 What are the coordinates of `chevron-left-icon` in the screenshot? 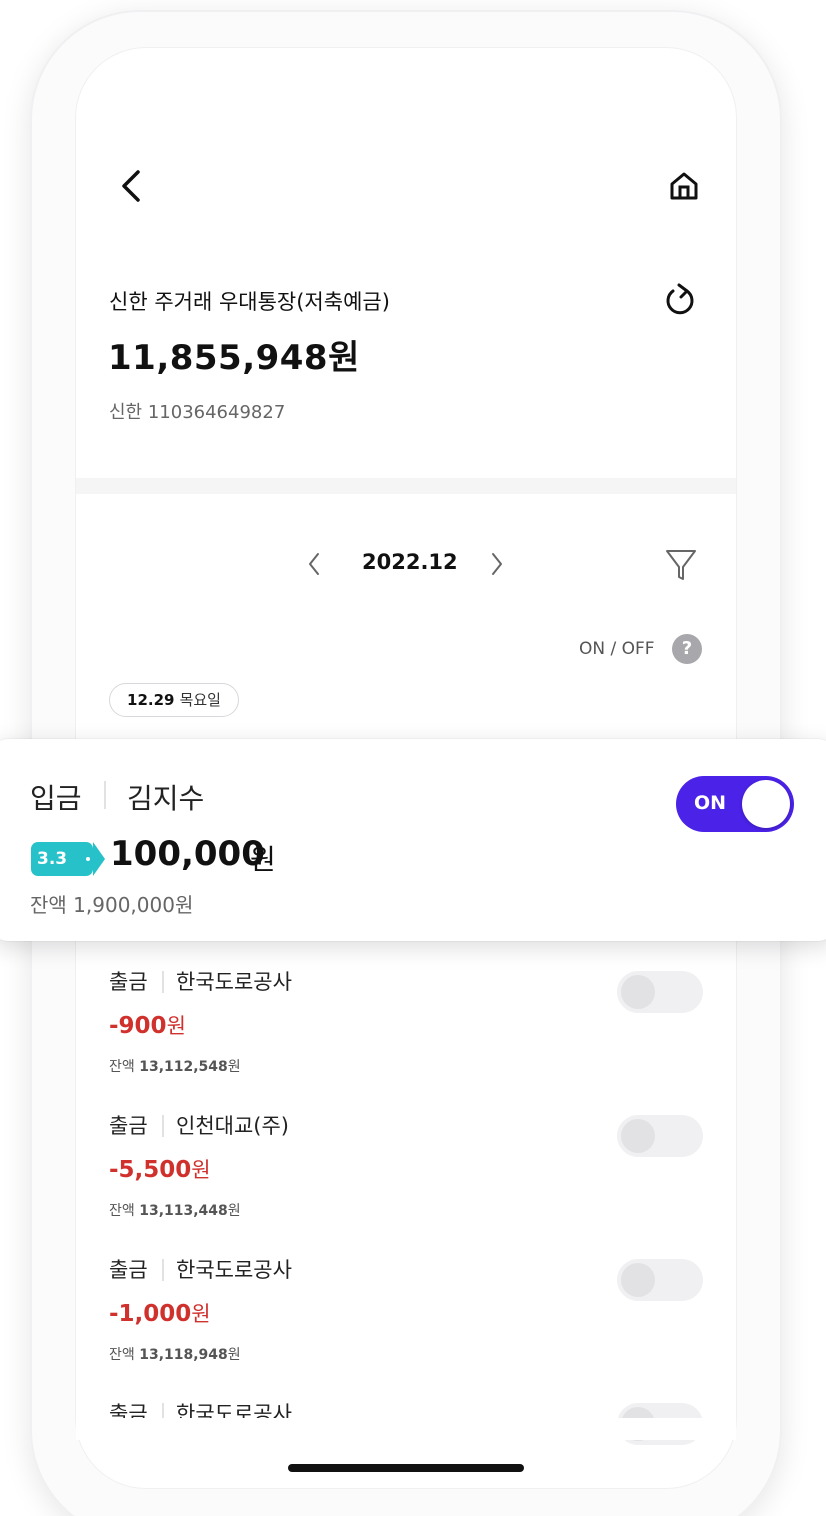 It's located at (131, 186).